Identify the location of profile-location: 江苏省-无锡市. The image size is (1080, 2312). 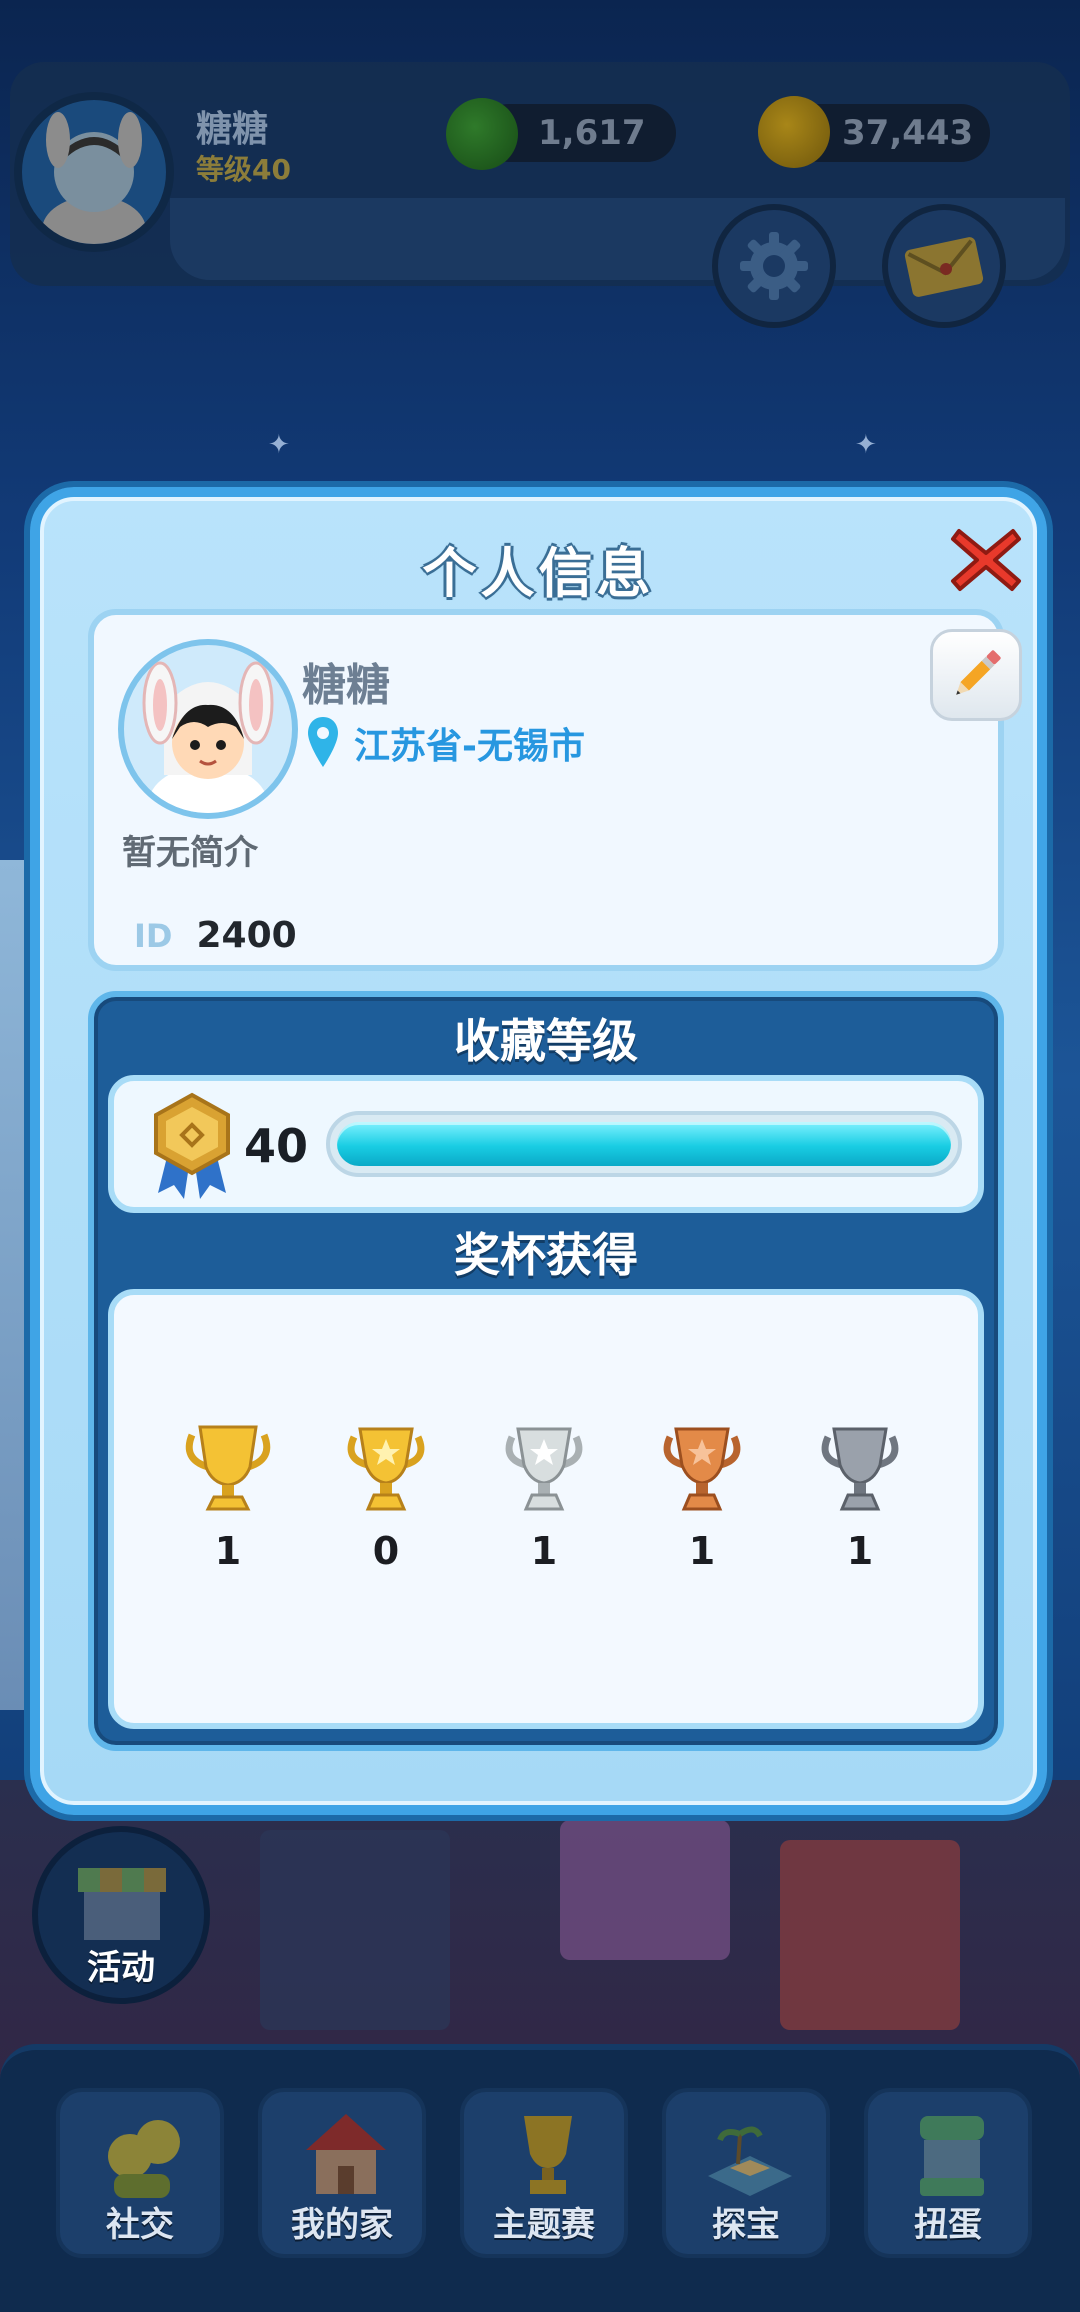
(445, 743).